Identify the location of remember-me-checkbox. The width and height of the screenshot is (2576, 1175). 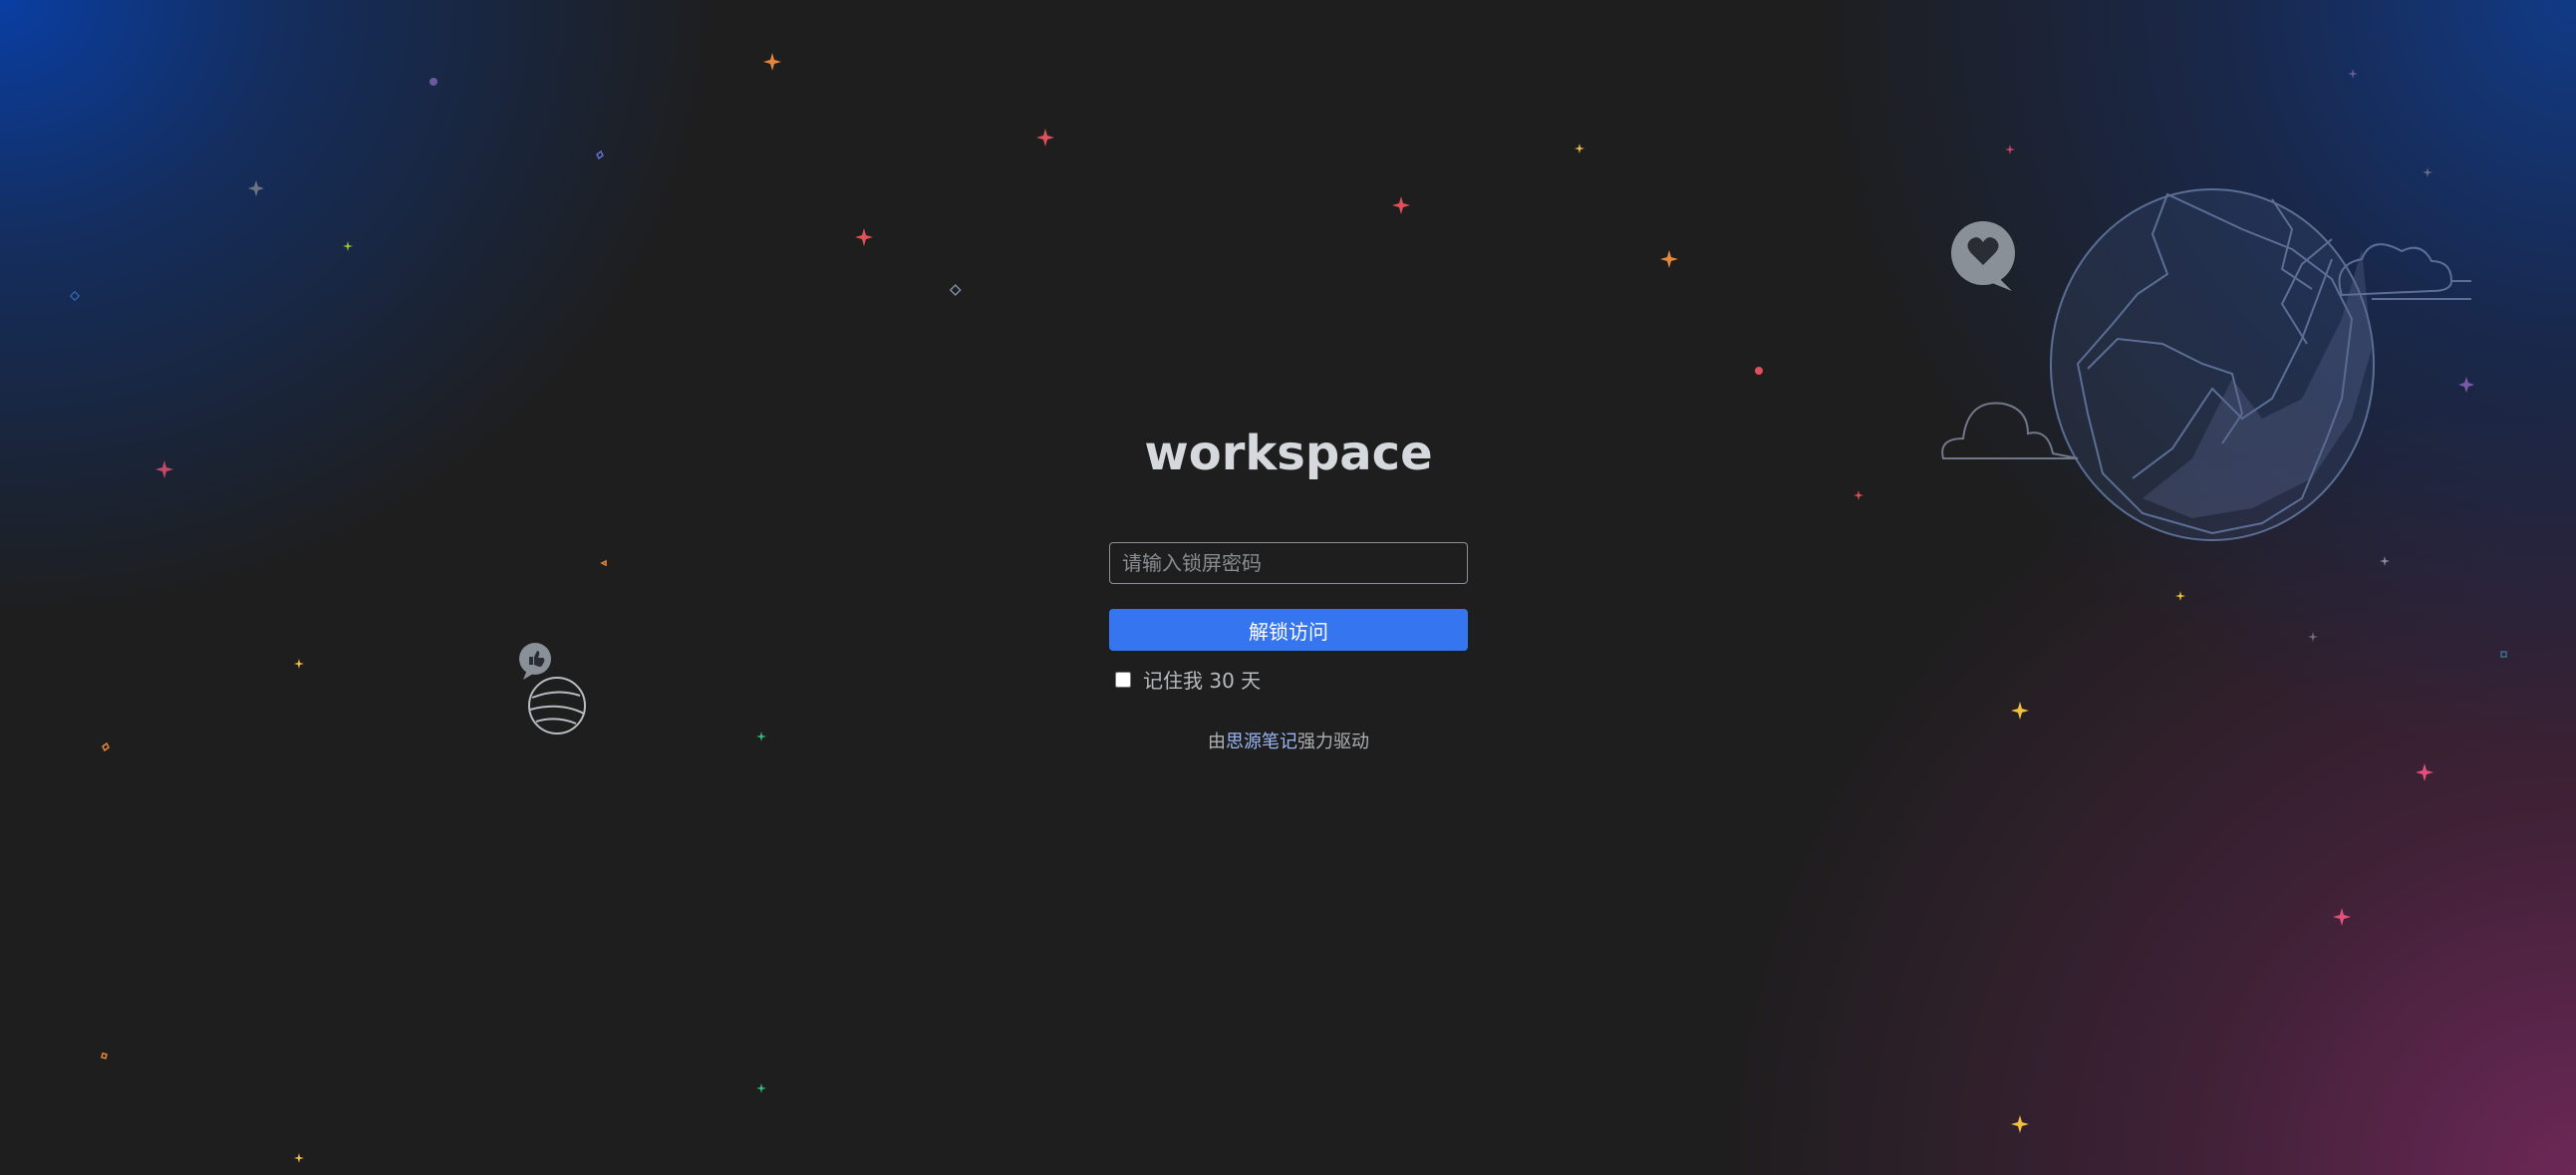
(1123, 679).